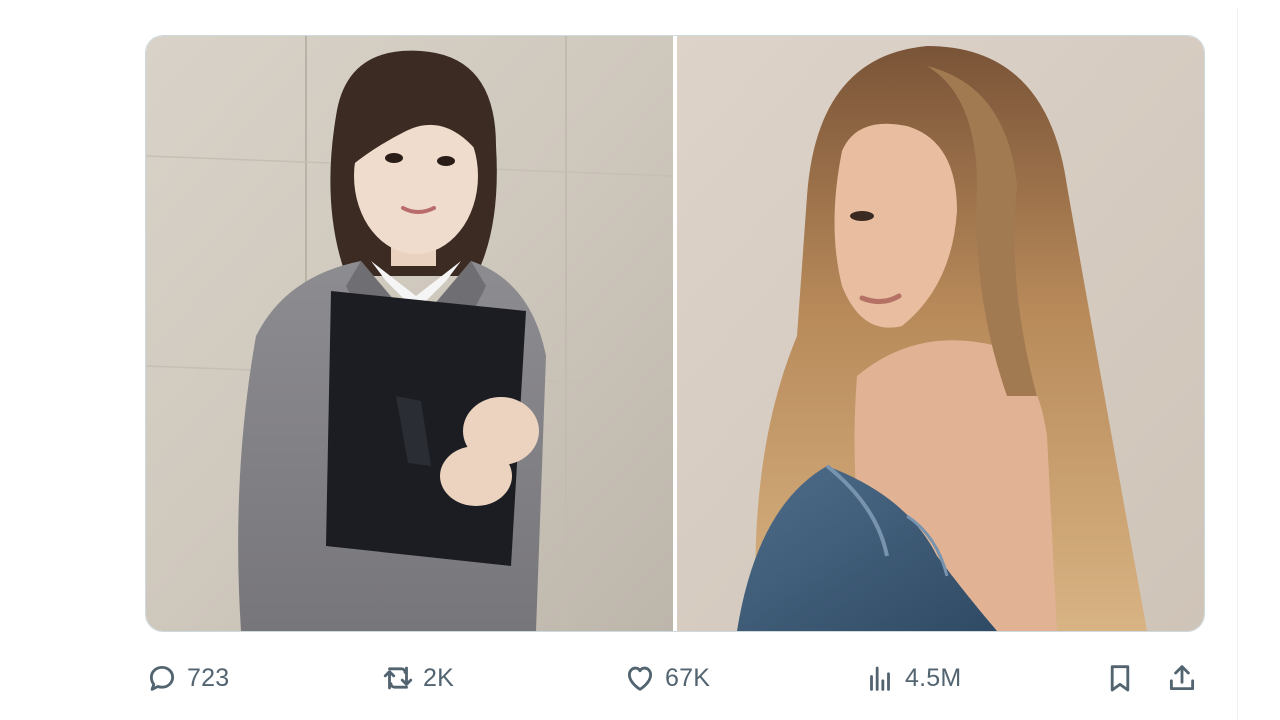 This screenshot has width=1280, height=720. I want to click on reply-button: 723, so click(187, 678).